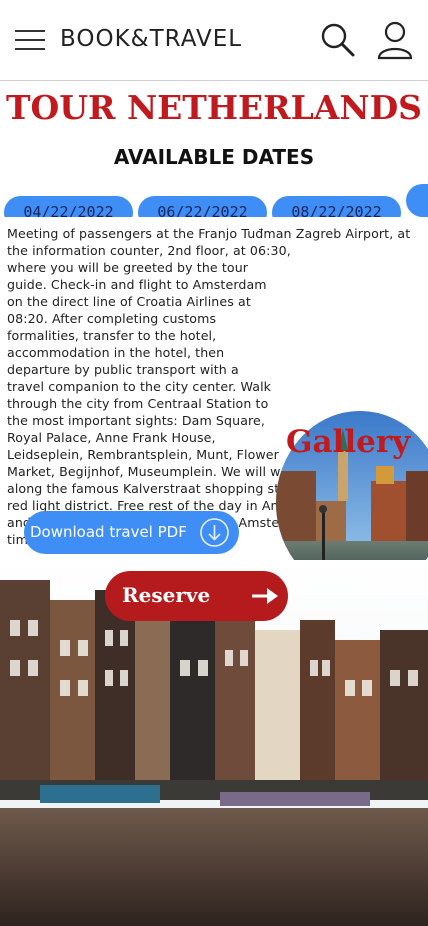  What do you see at coordinates (30, 40) in the screenshot?
I see `hamburger-menu-icon` at bounding box center [30, 40].